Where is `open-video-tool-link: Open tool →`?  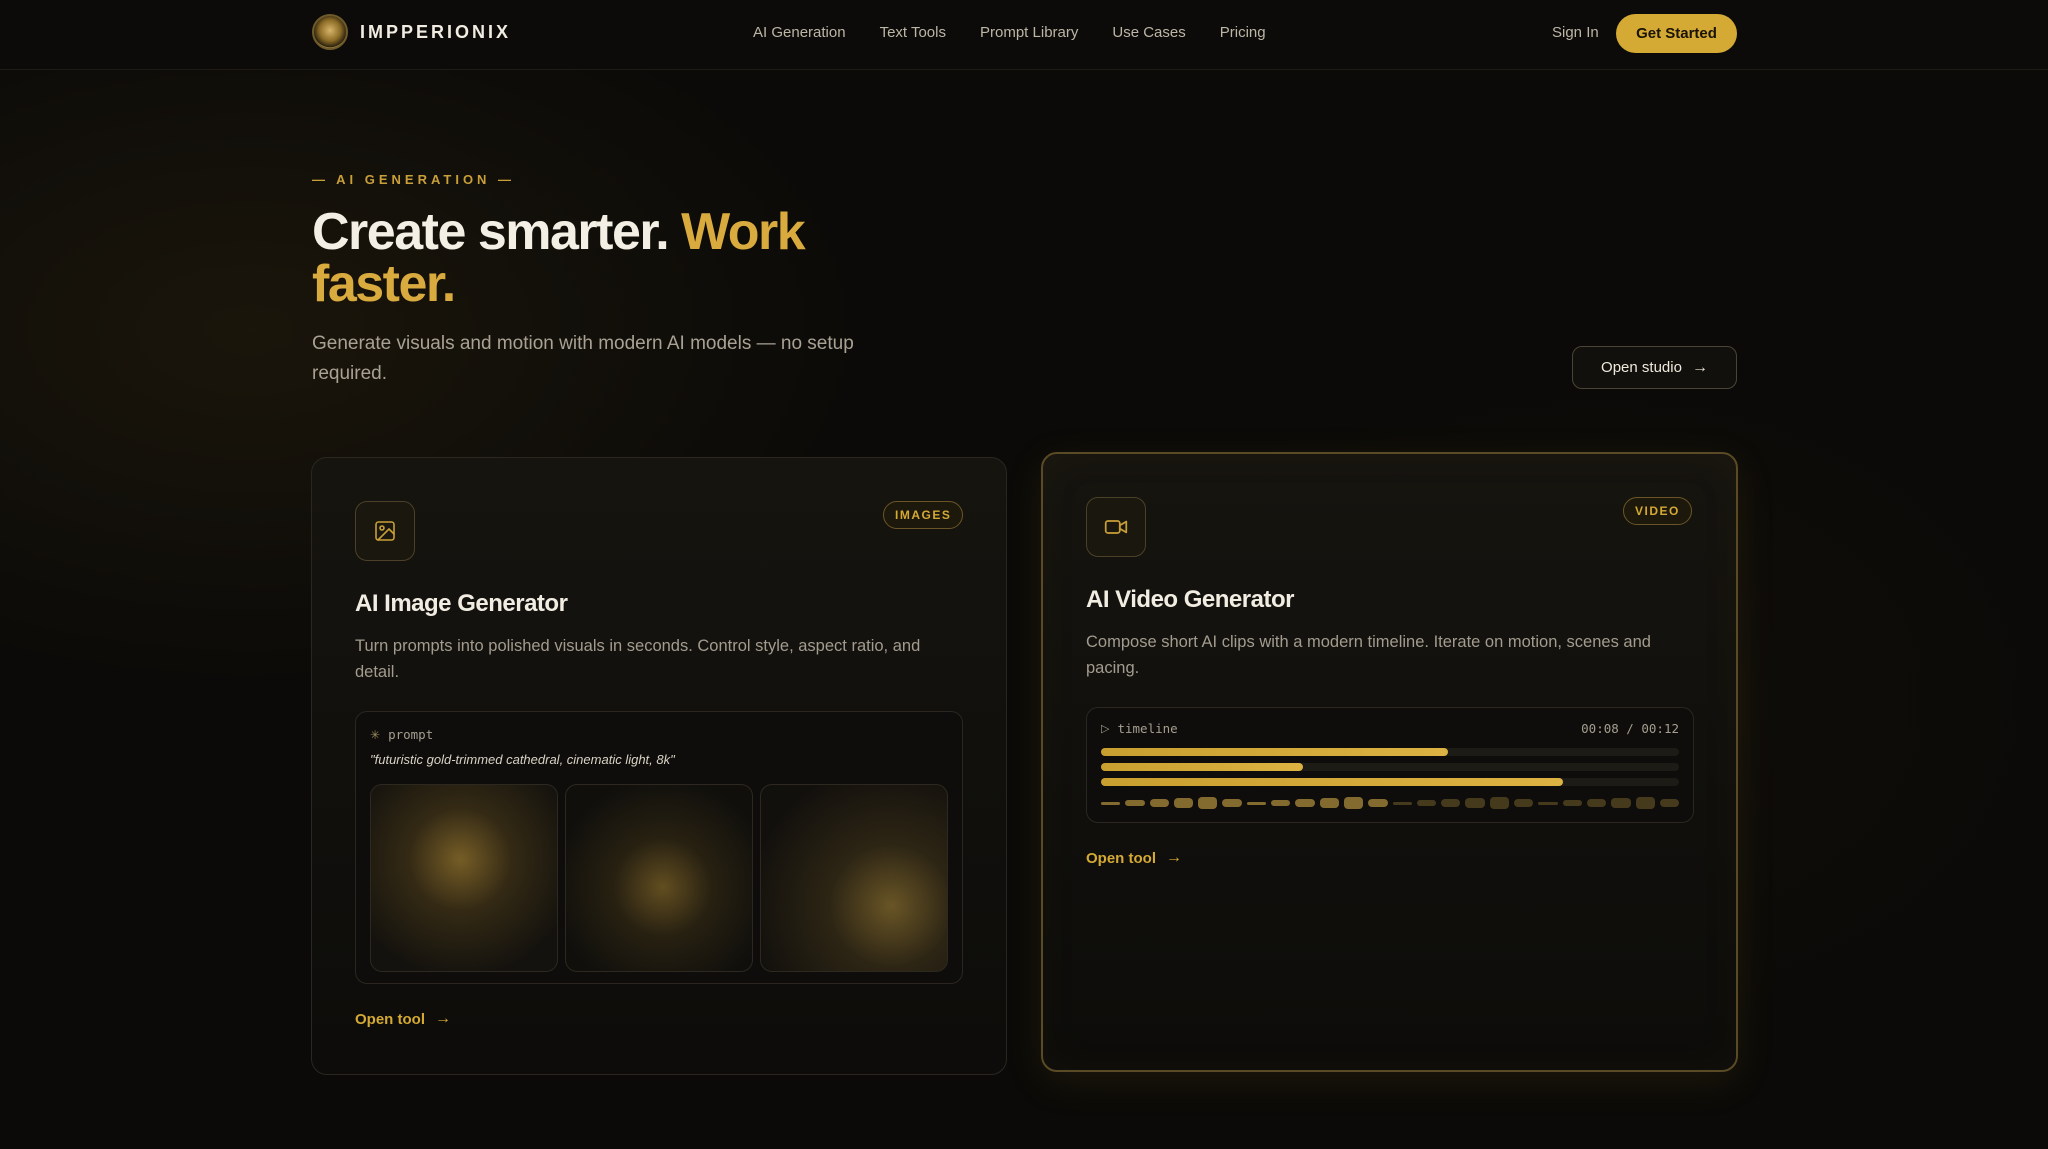 open-video-tool-link: Open tool → is located at coordinates (1134, 858).